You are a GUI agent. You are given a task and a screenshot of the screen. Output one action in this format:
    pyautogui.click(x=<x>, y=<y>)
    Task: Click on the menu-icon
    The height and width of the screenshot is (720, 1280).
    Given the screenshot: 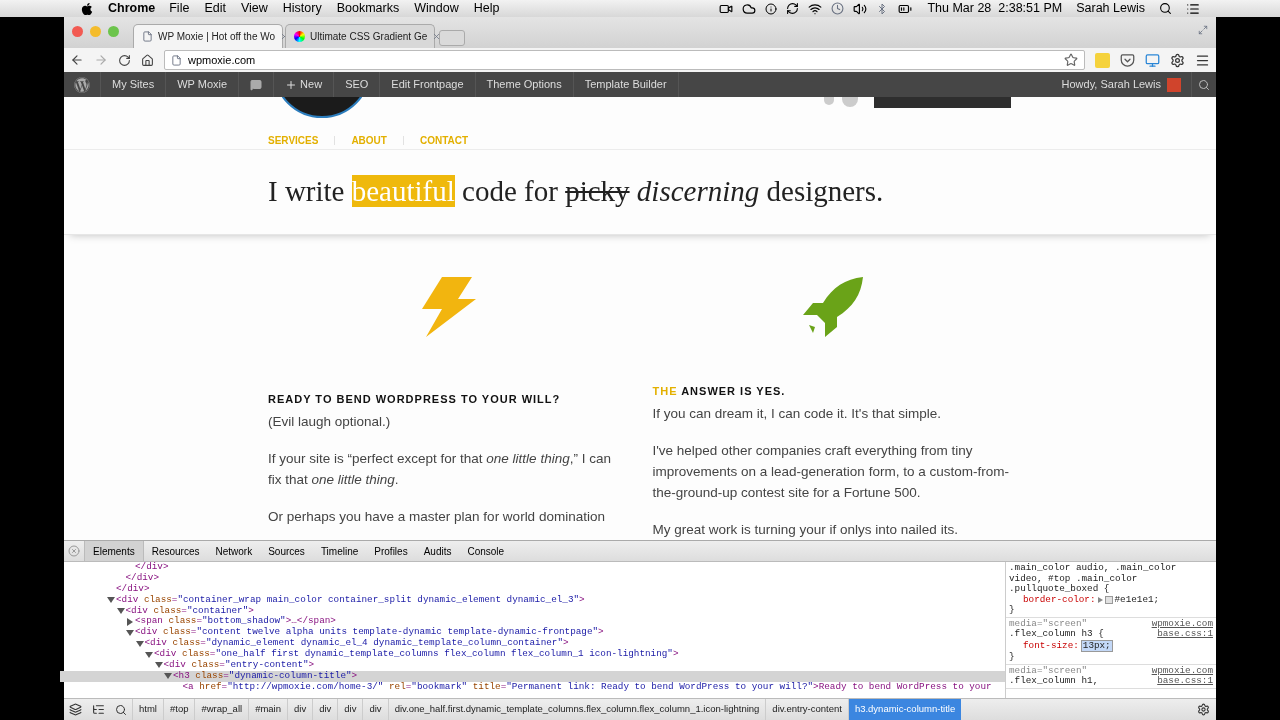 What is the action you would take?
    pyautogui.click(x=1202, y=60)
    